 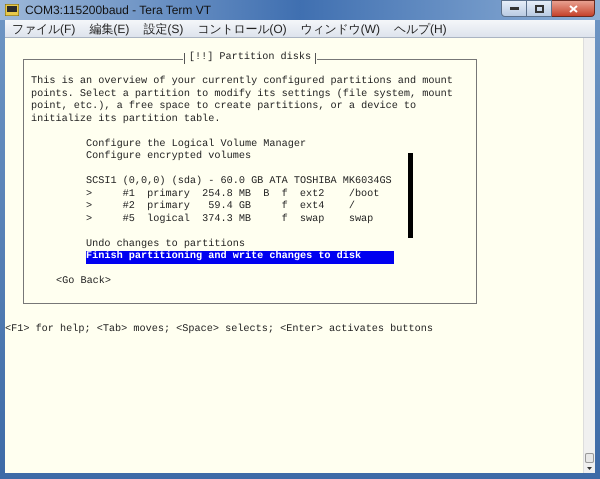 What do you see at coordinates (589, 458) in the screenshot?
I see `scrollbar-thumb` at bounding box center [589, 458].